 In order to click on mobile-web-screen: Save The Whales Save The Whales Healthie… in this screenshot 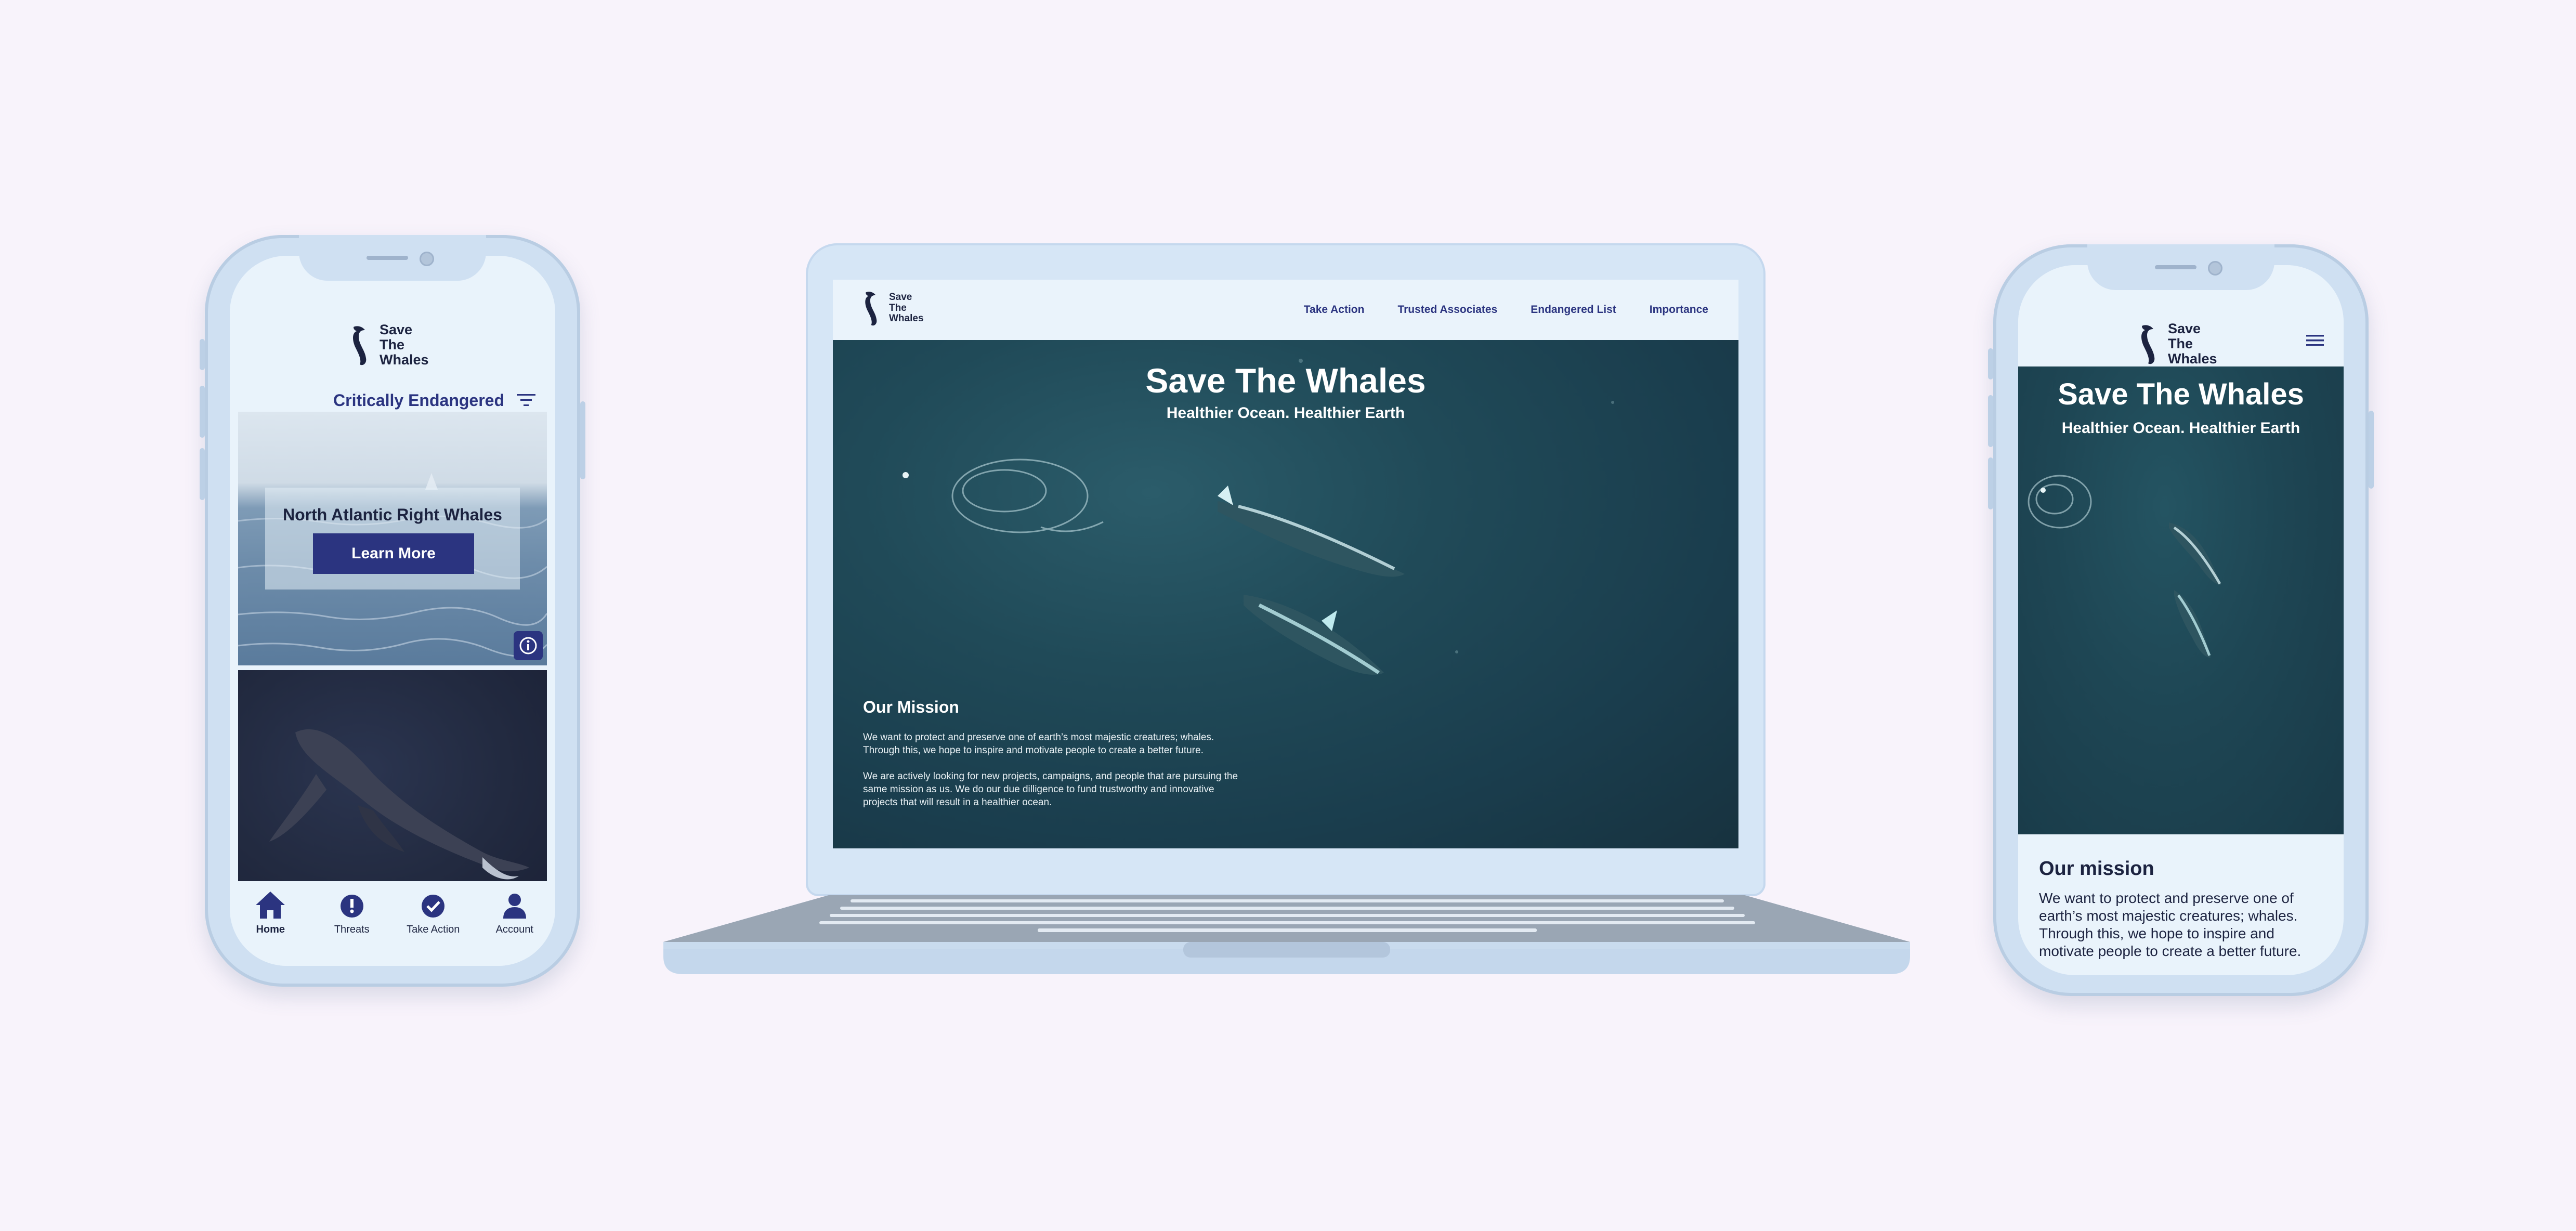, I will do `click(2181, 620)`.